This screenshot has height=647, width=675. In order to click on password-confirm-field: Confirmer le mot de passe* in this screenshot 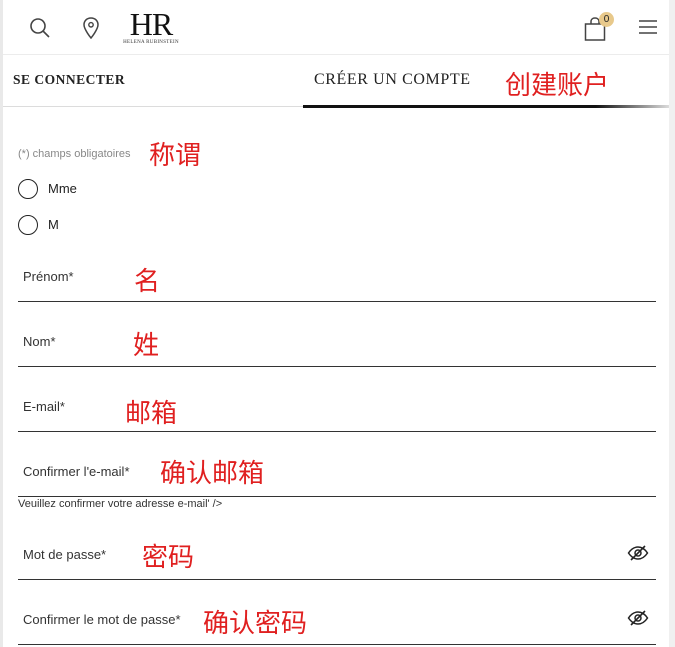, I will do `click(337, 617)`.